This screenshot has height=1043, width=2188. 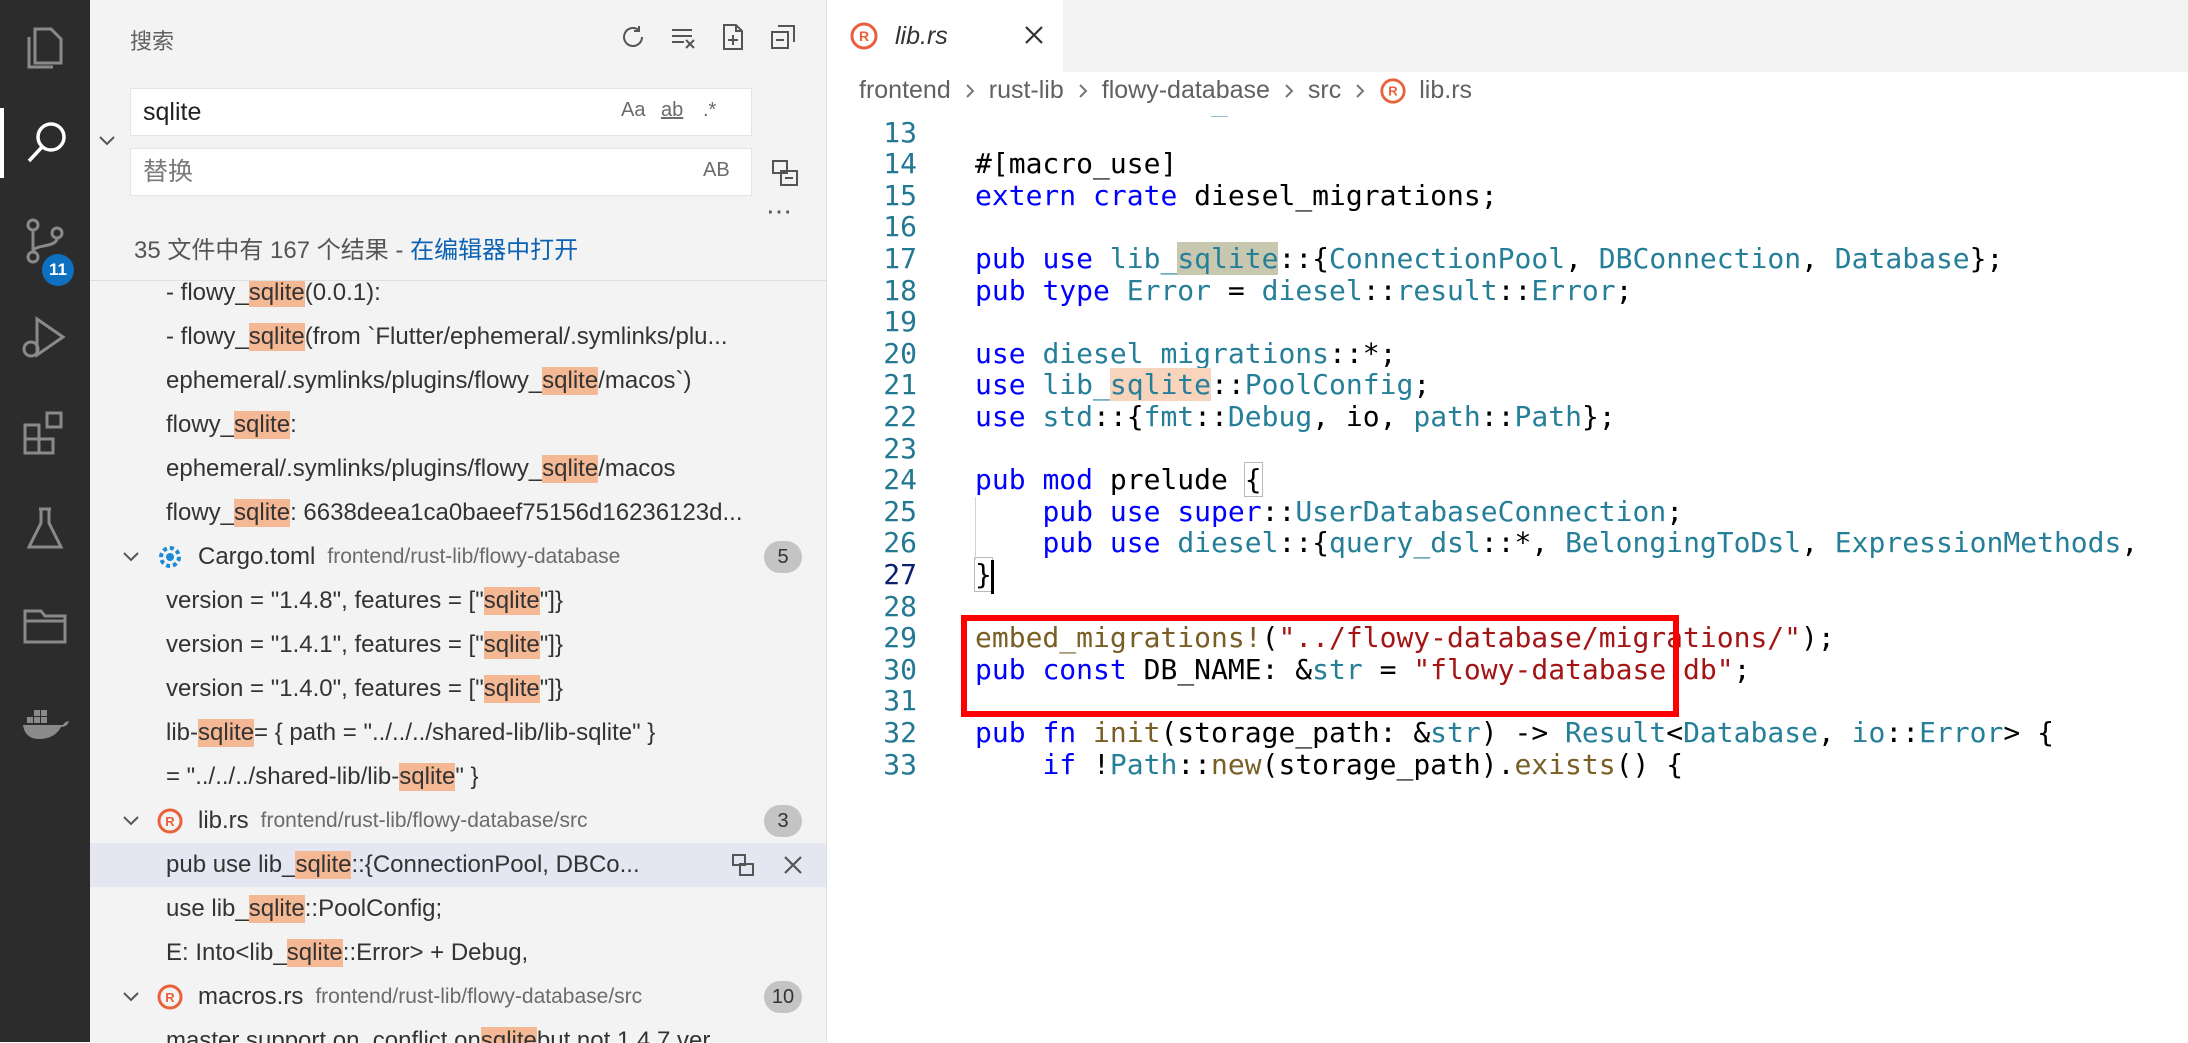 What do you see at coordinates (900, 764) in the screenshot?
I see `line-number: 33` at bounding box center [900, 764].